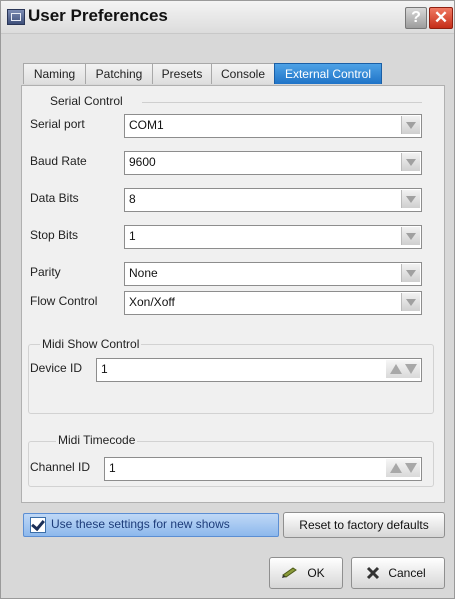 This screenshot has height=599, width=455. I want to click on serial-control-divider, so click(282, 102).